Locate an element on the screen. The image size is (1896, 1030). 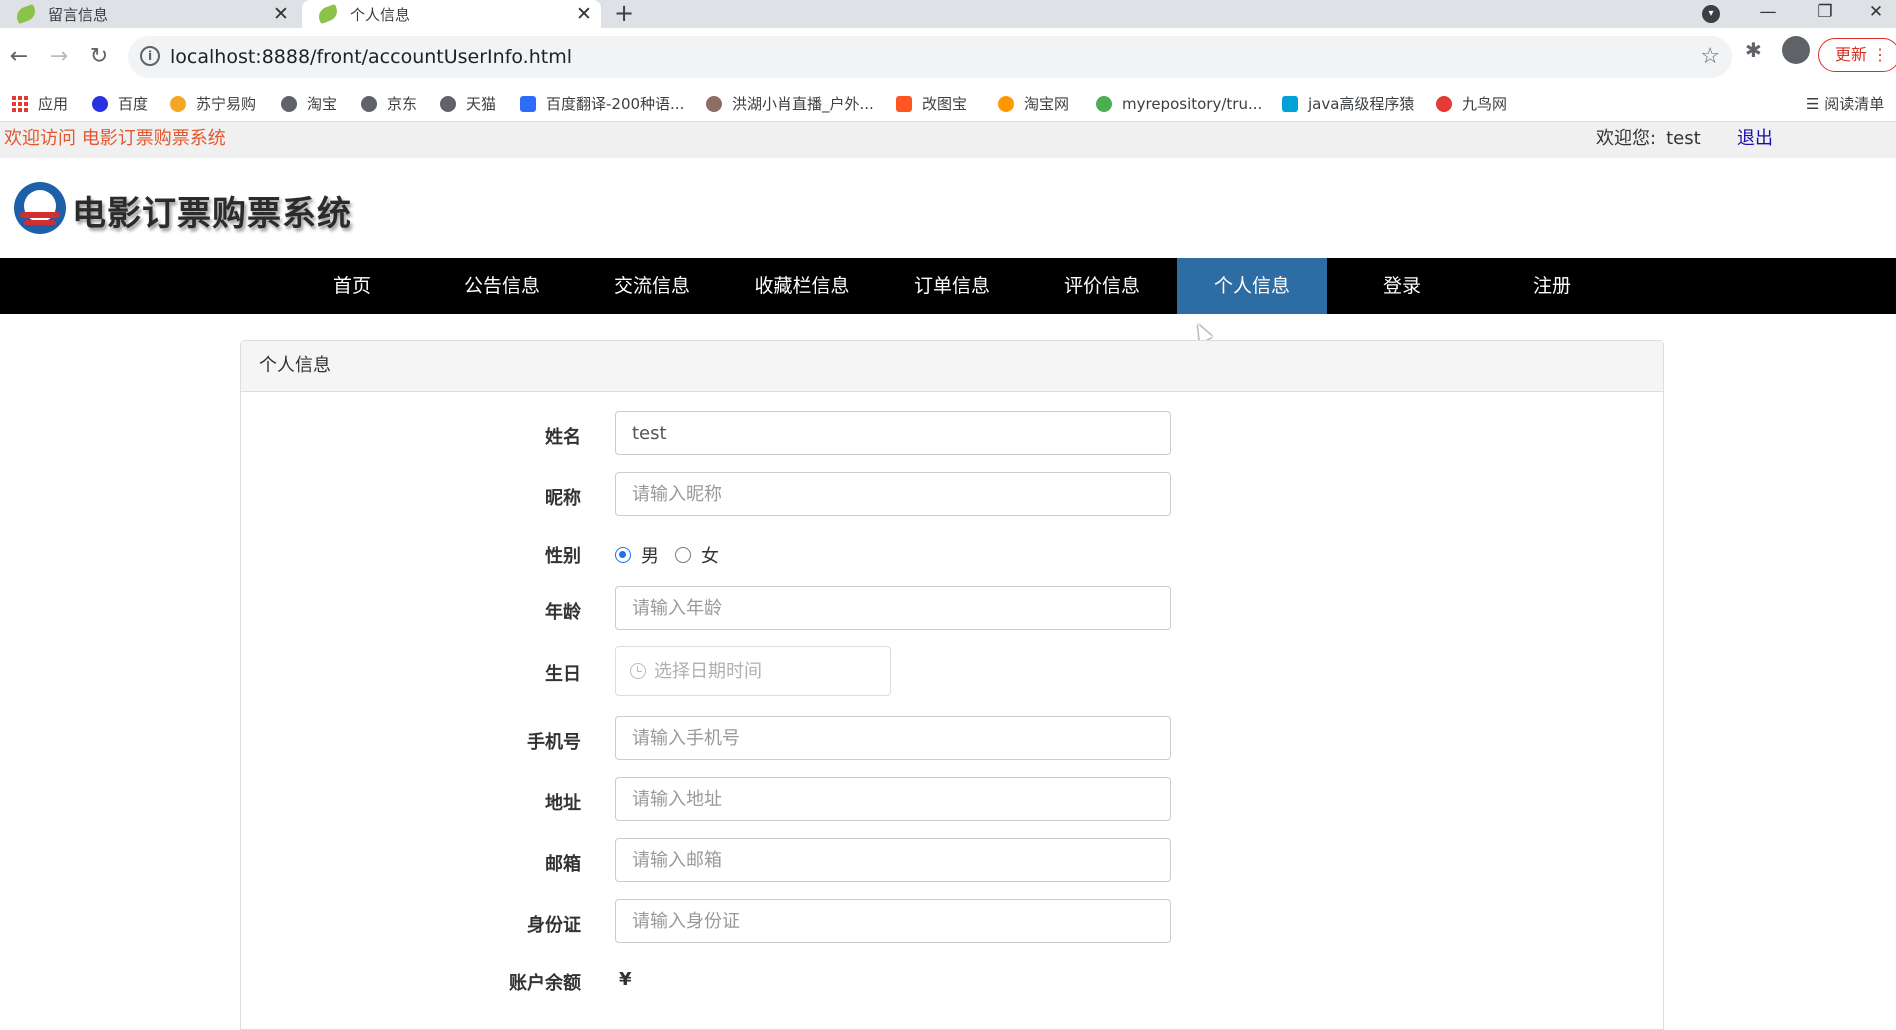
main-nav: 首页 公告信息 交流信息 收藏栏信息 订单信息 评价信息 个人信息 登录 注册 is located at coordinates (948, 286).